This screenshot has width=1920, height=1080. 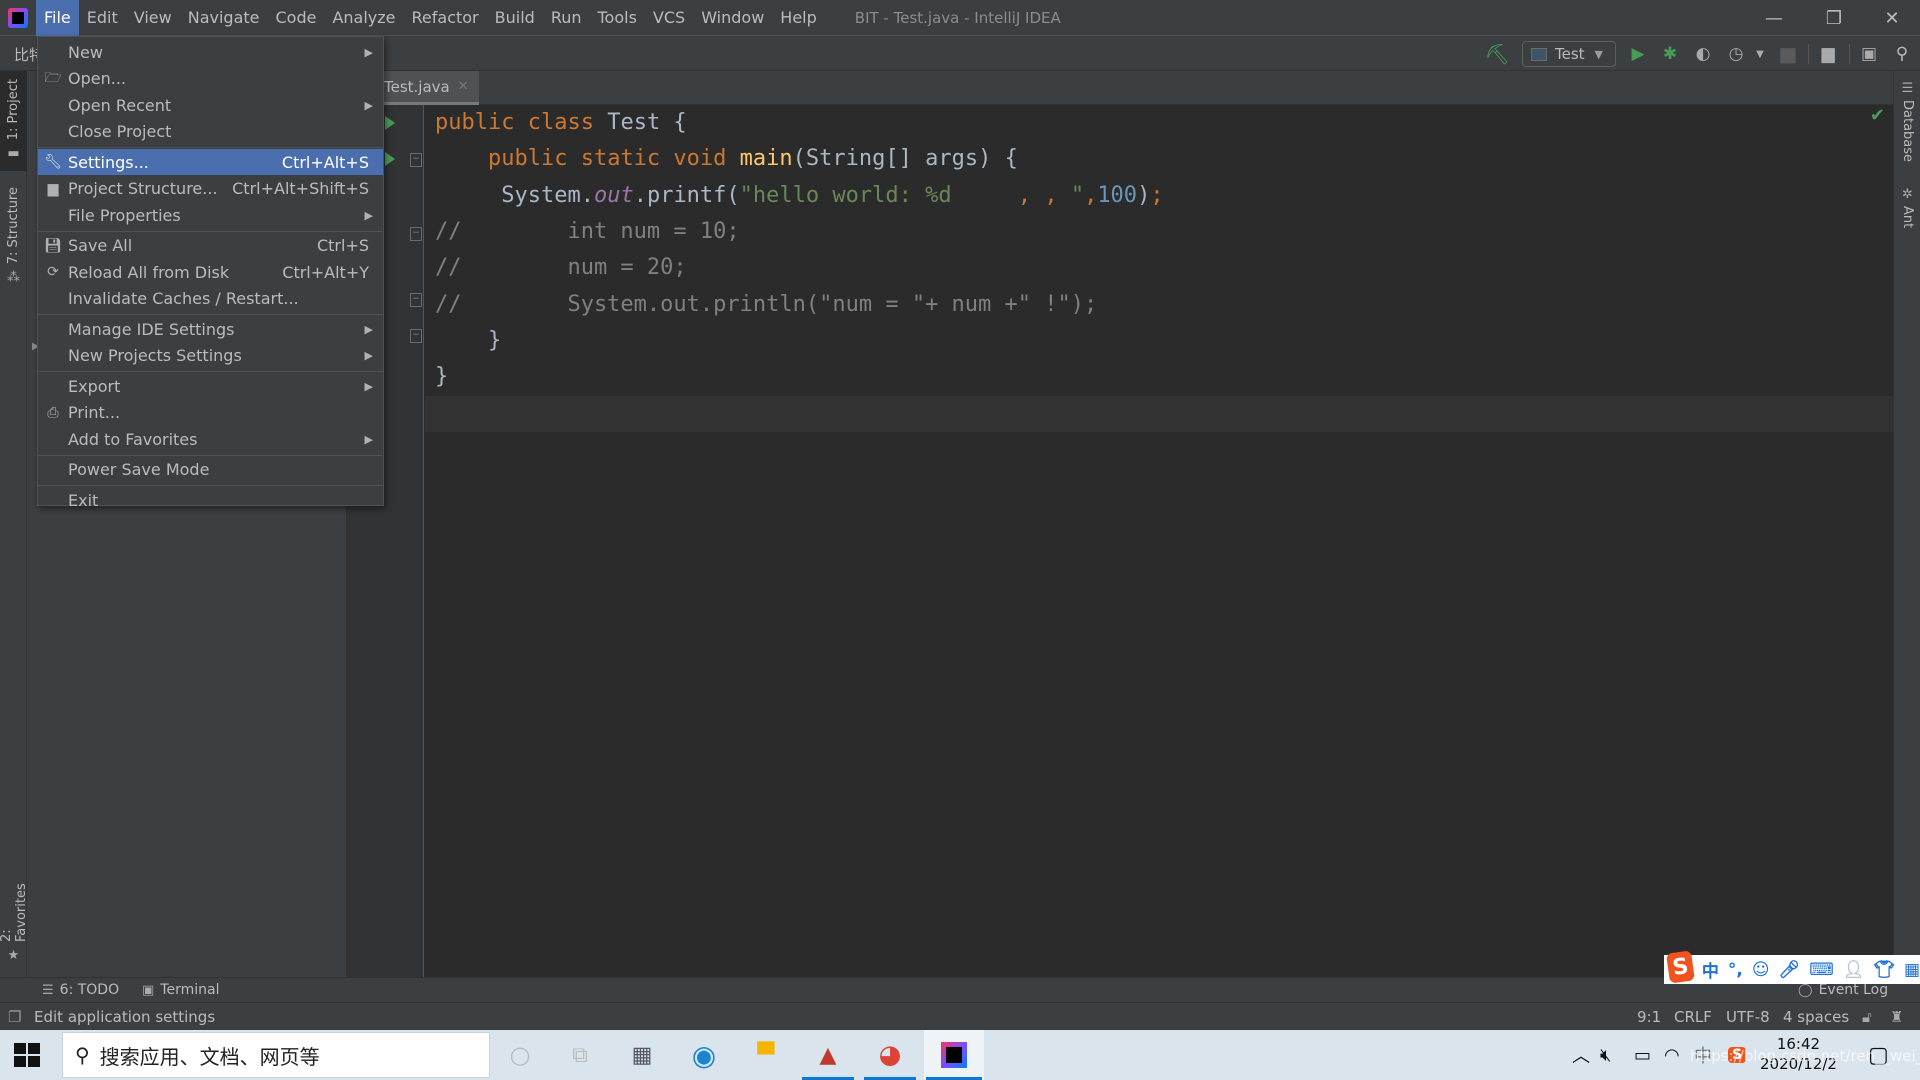 What do you see at coordinates (1907, 217) in the screenshot?
I see `tool-tab-ant: ✲ Ant` at bounding box center [1907, 217].